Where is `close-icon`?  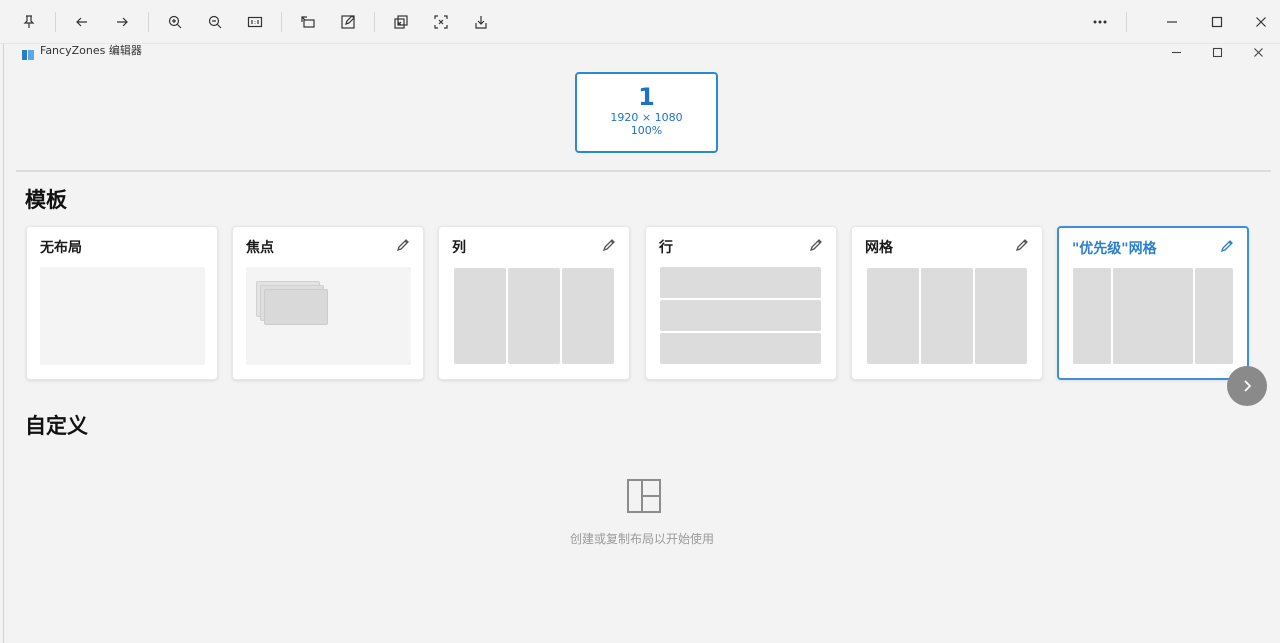 close-icon is located at coordinates (1261, 22).